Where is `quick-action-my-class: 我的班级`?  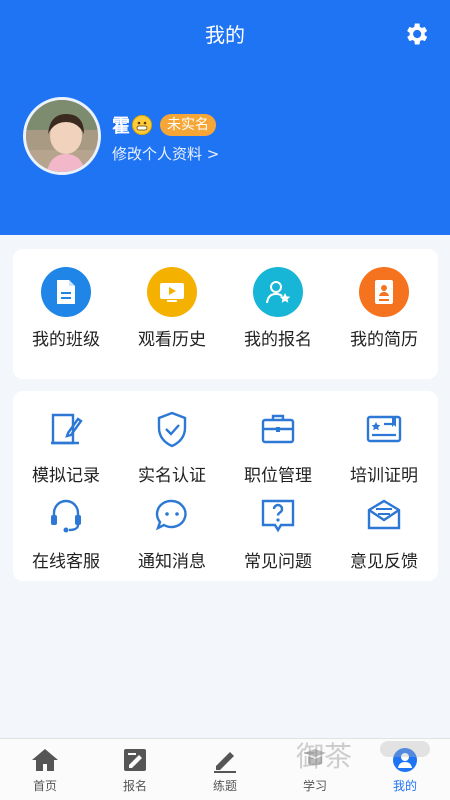 quick-action-my-class: 我的班级 is located at coordinates (66, 308).